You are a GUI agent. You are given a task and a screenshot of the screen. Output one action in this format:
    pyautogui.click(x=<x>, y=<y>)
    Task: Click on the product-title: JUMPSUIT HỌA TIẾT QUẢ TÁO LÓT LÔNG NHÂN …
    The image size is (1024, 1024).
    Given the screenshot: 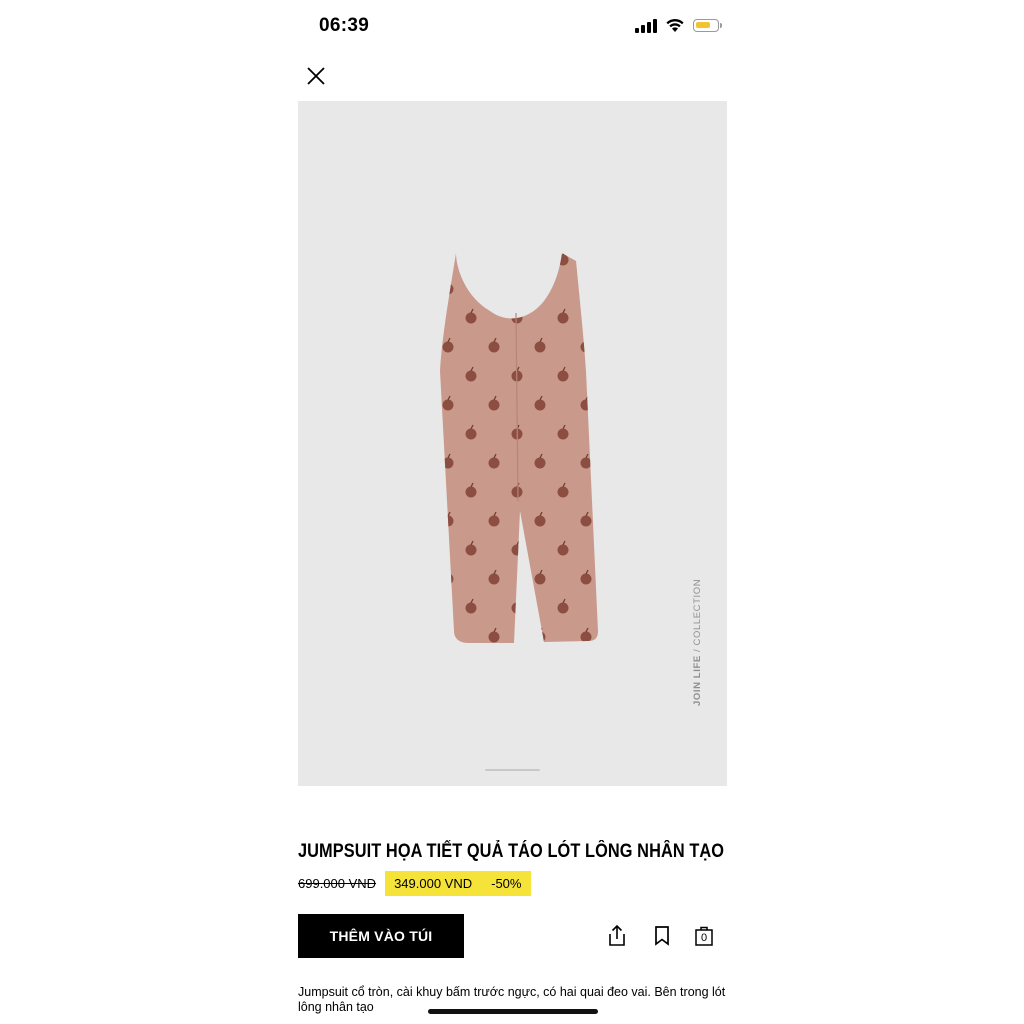 What is the action you would take?
    pyautogui.click(x=511, y=851)
    